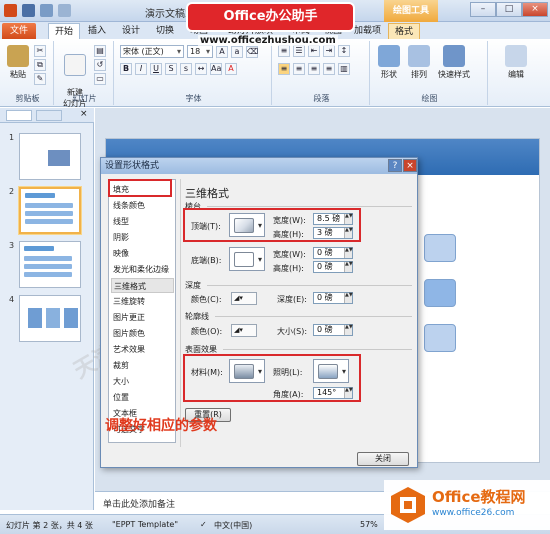  What do you see at coordinates (333, 330) in the screenshot?
I see `contour-size-input: 0 磅 ▲▼` at bounding box center [333, 330].